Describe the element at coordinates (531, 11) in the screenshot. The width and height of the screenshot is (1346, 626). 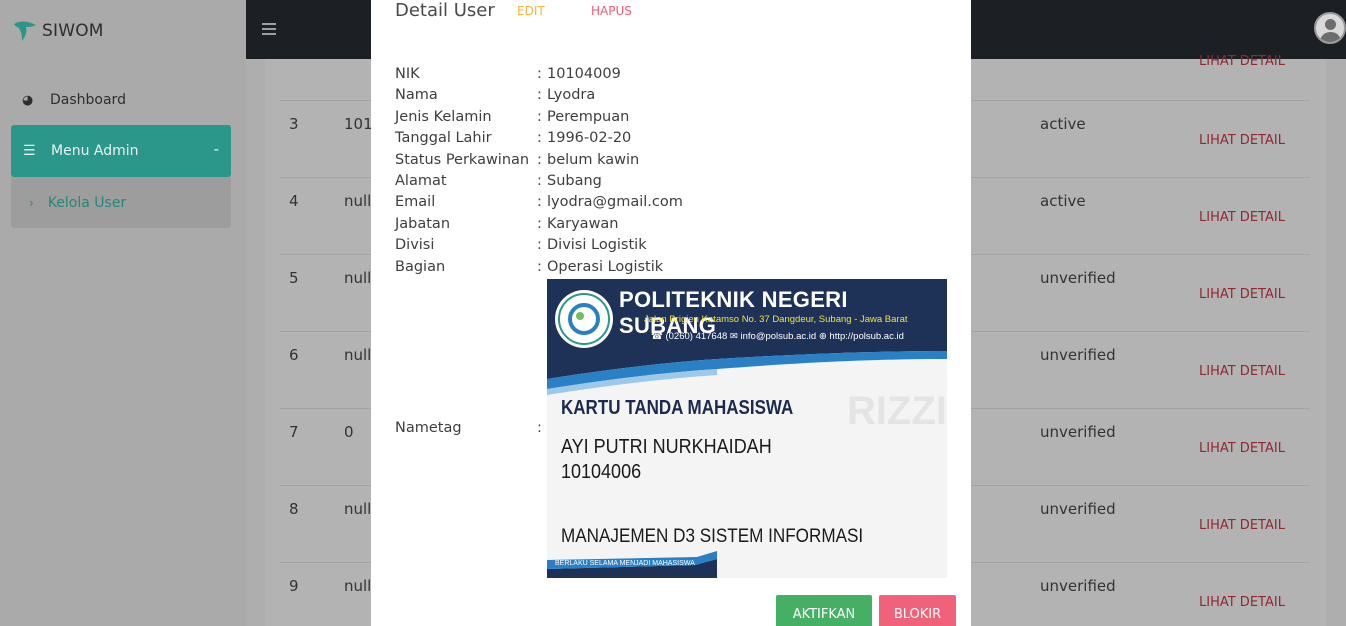
I see `edit-link: EDIT` at that location.